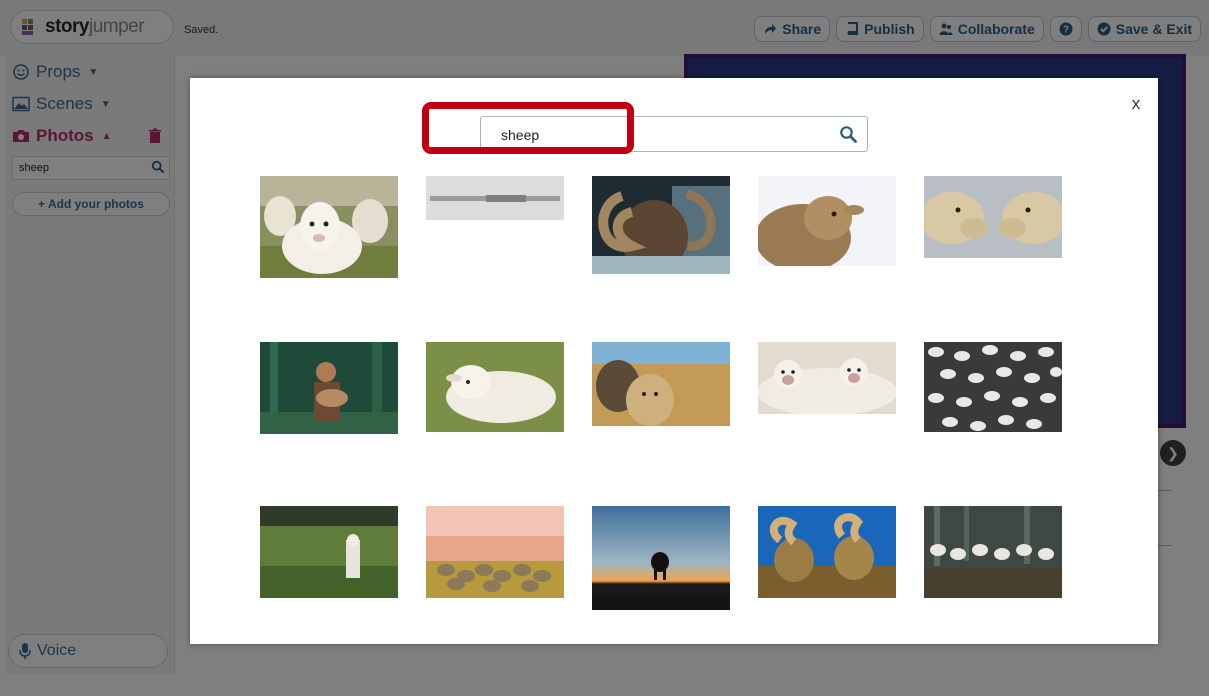 This screenshot has width=1209, height=696. I want to click on close-dialog-button: x, so click(1136, 104).